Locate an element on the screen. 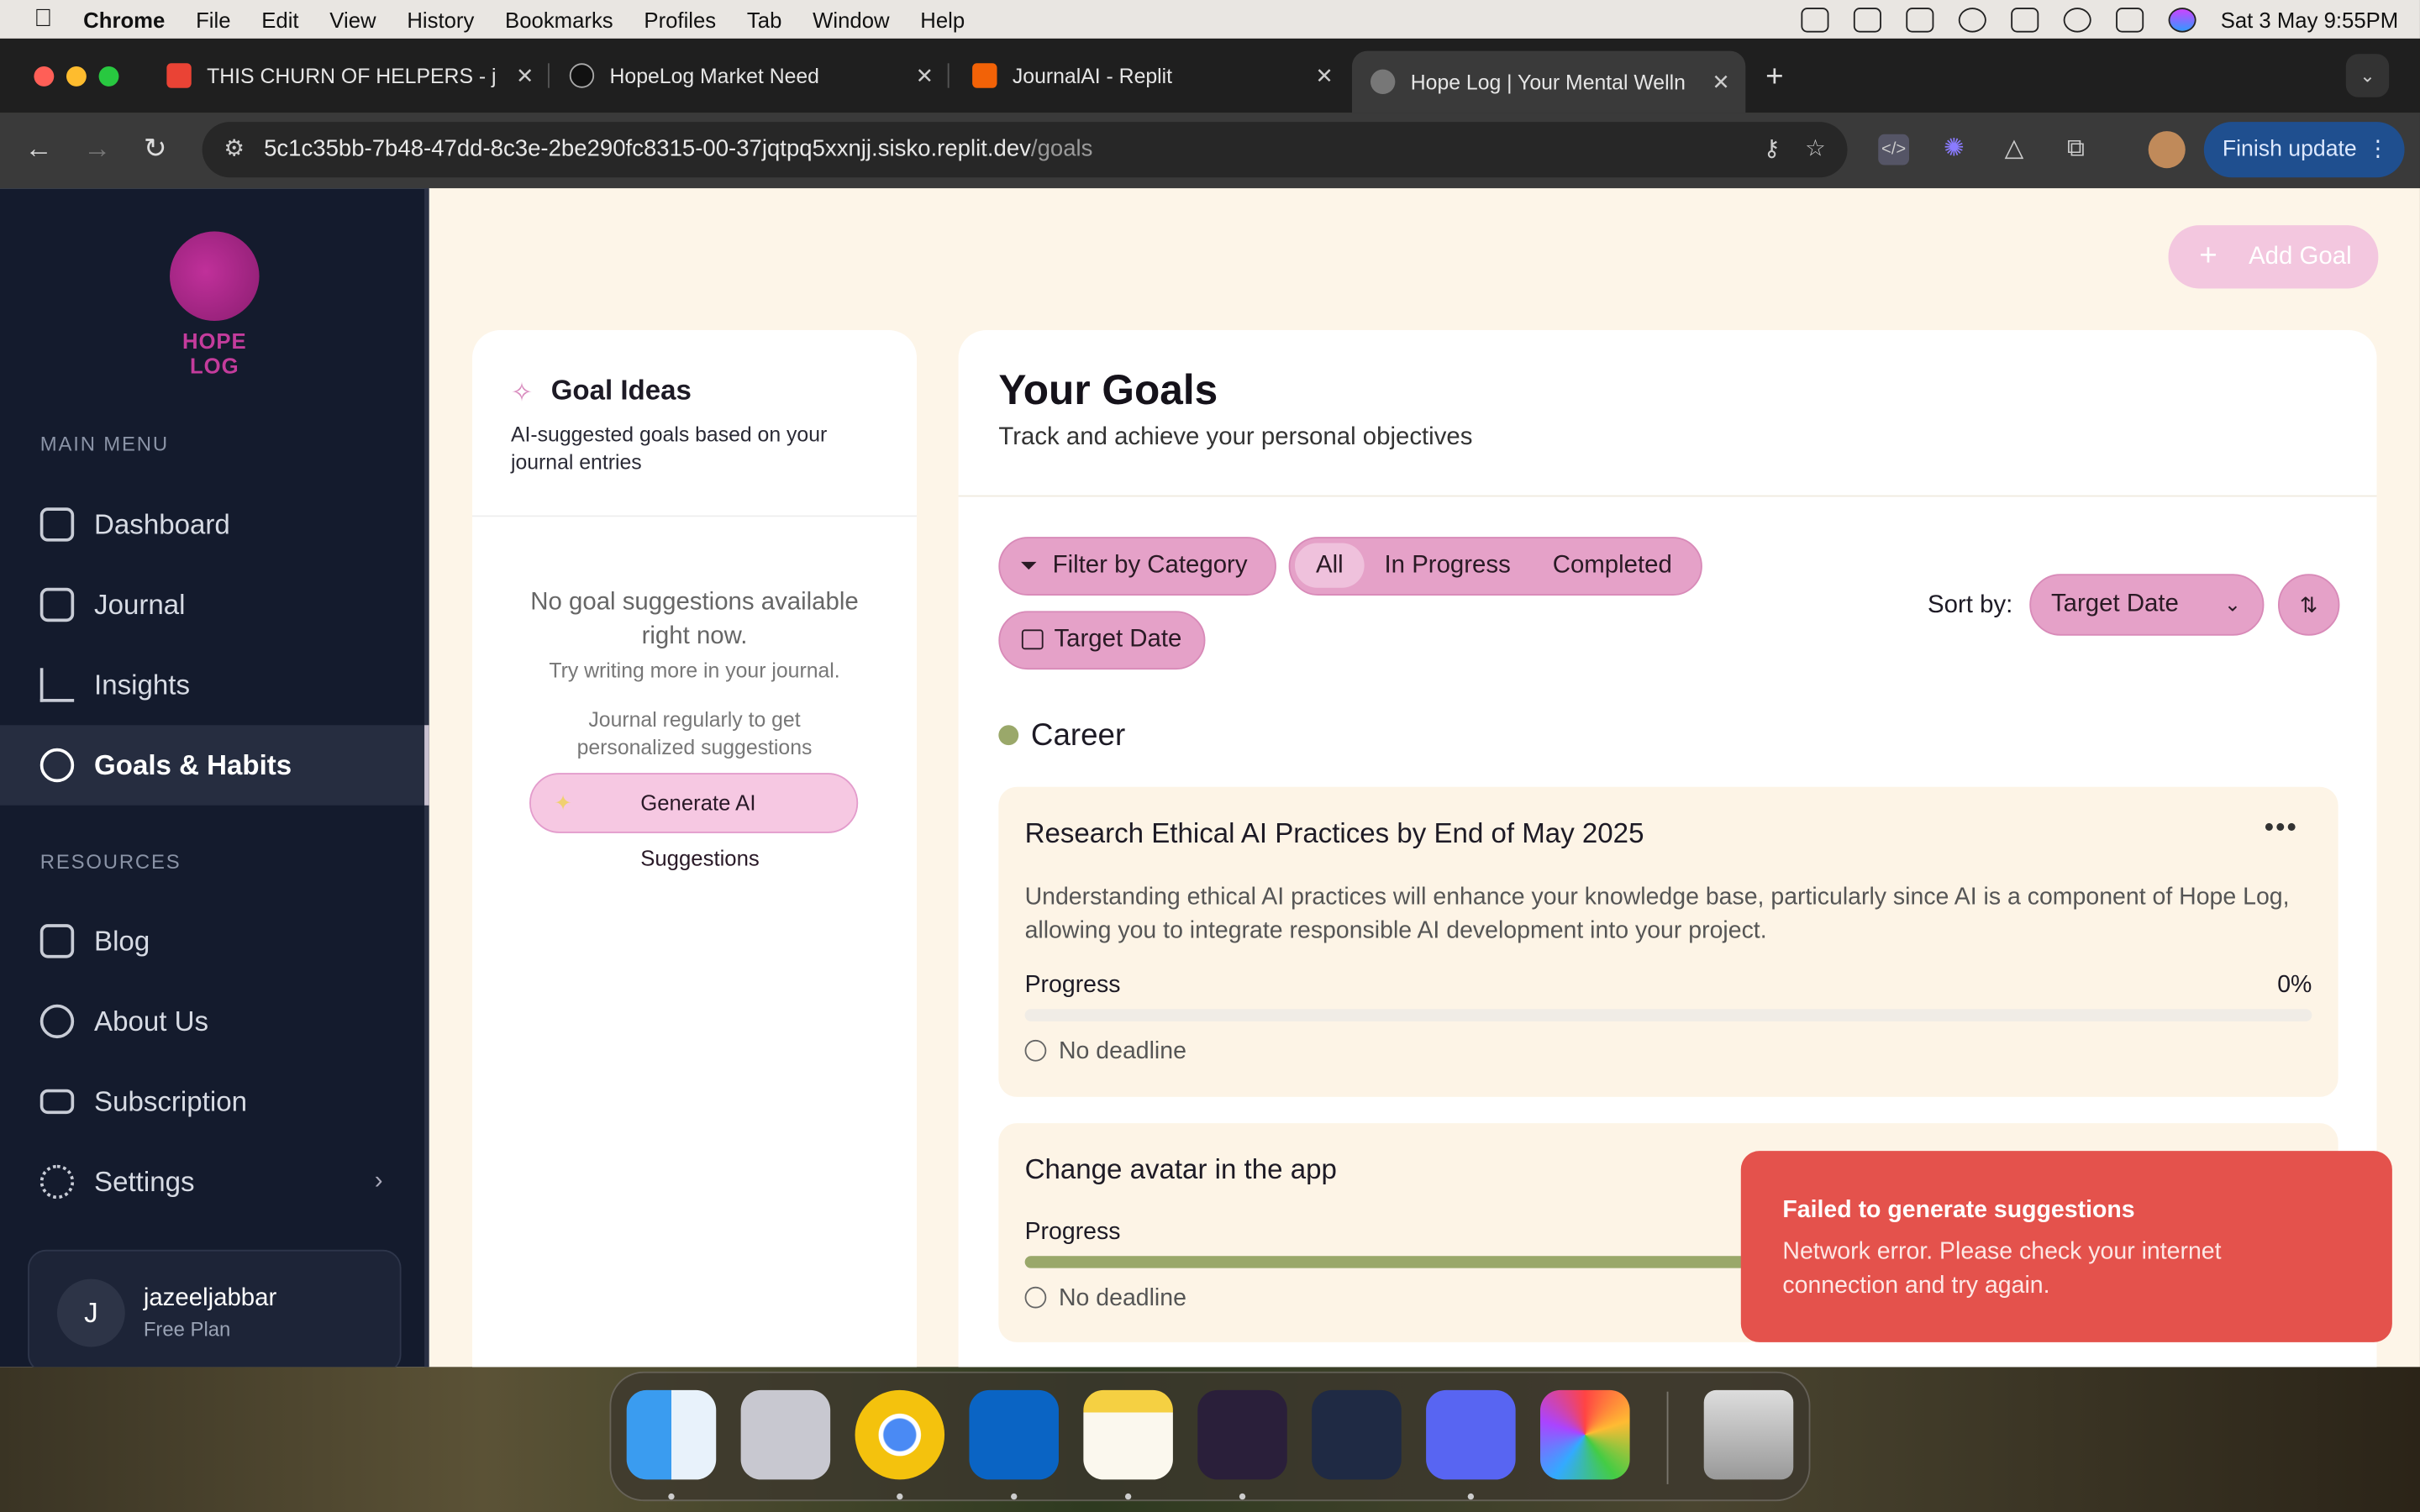 This screenshot has height=1512, width=2420. password-key-icon: ⚷ is located at coordinates (1772, 149).